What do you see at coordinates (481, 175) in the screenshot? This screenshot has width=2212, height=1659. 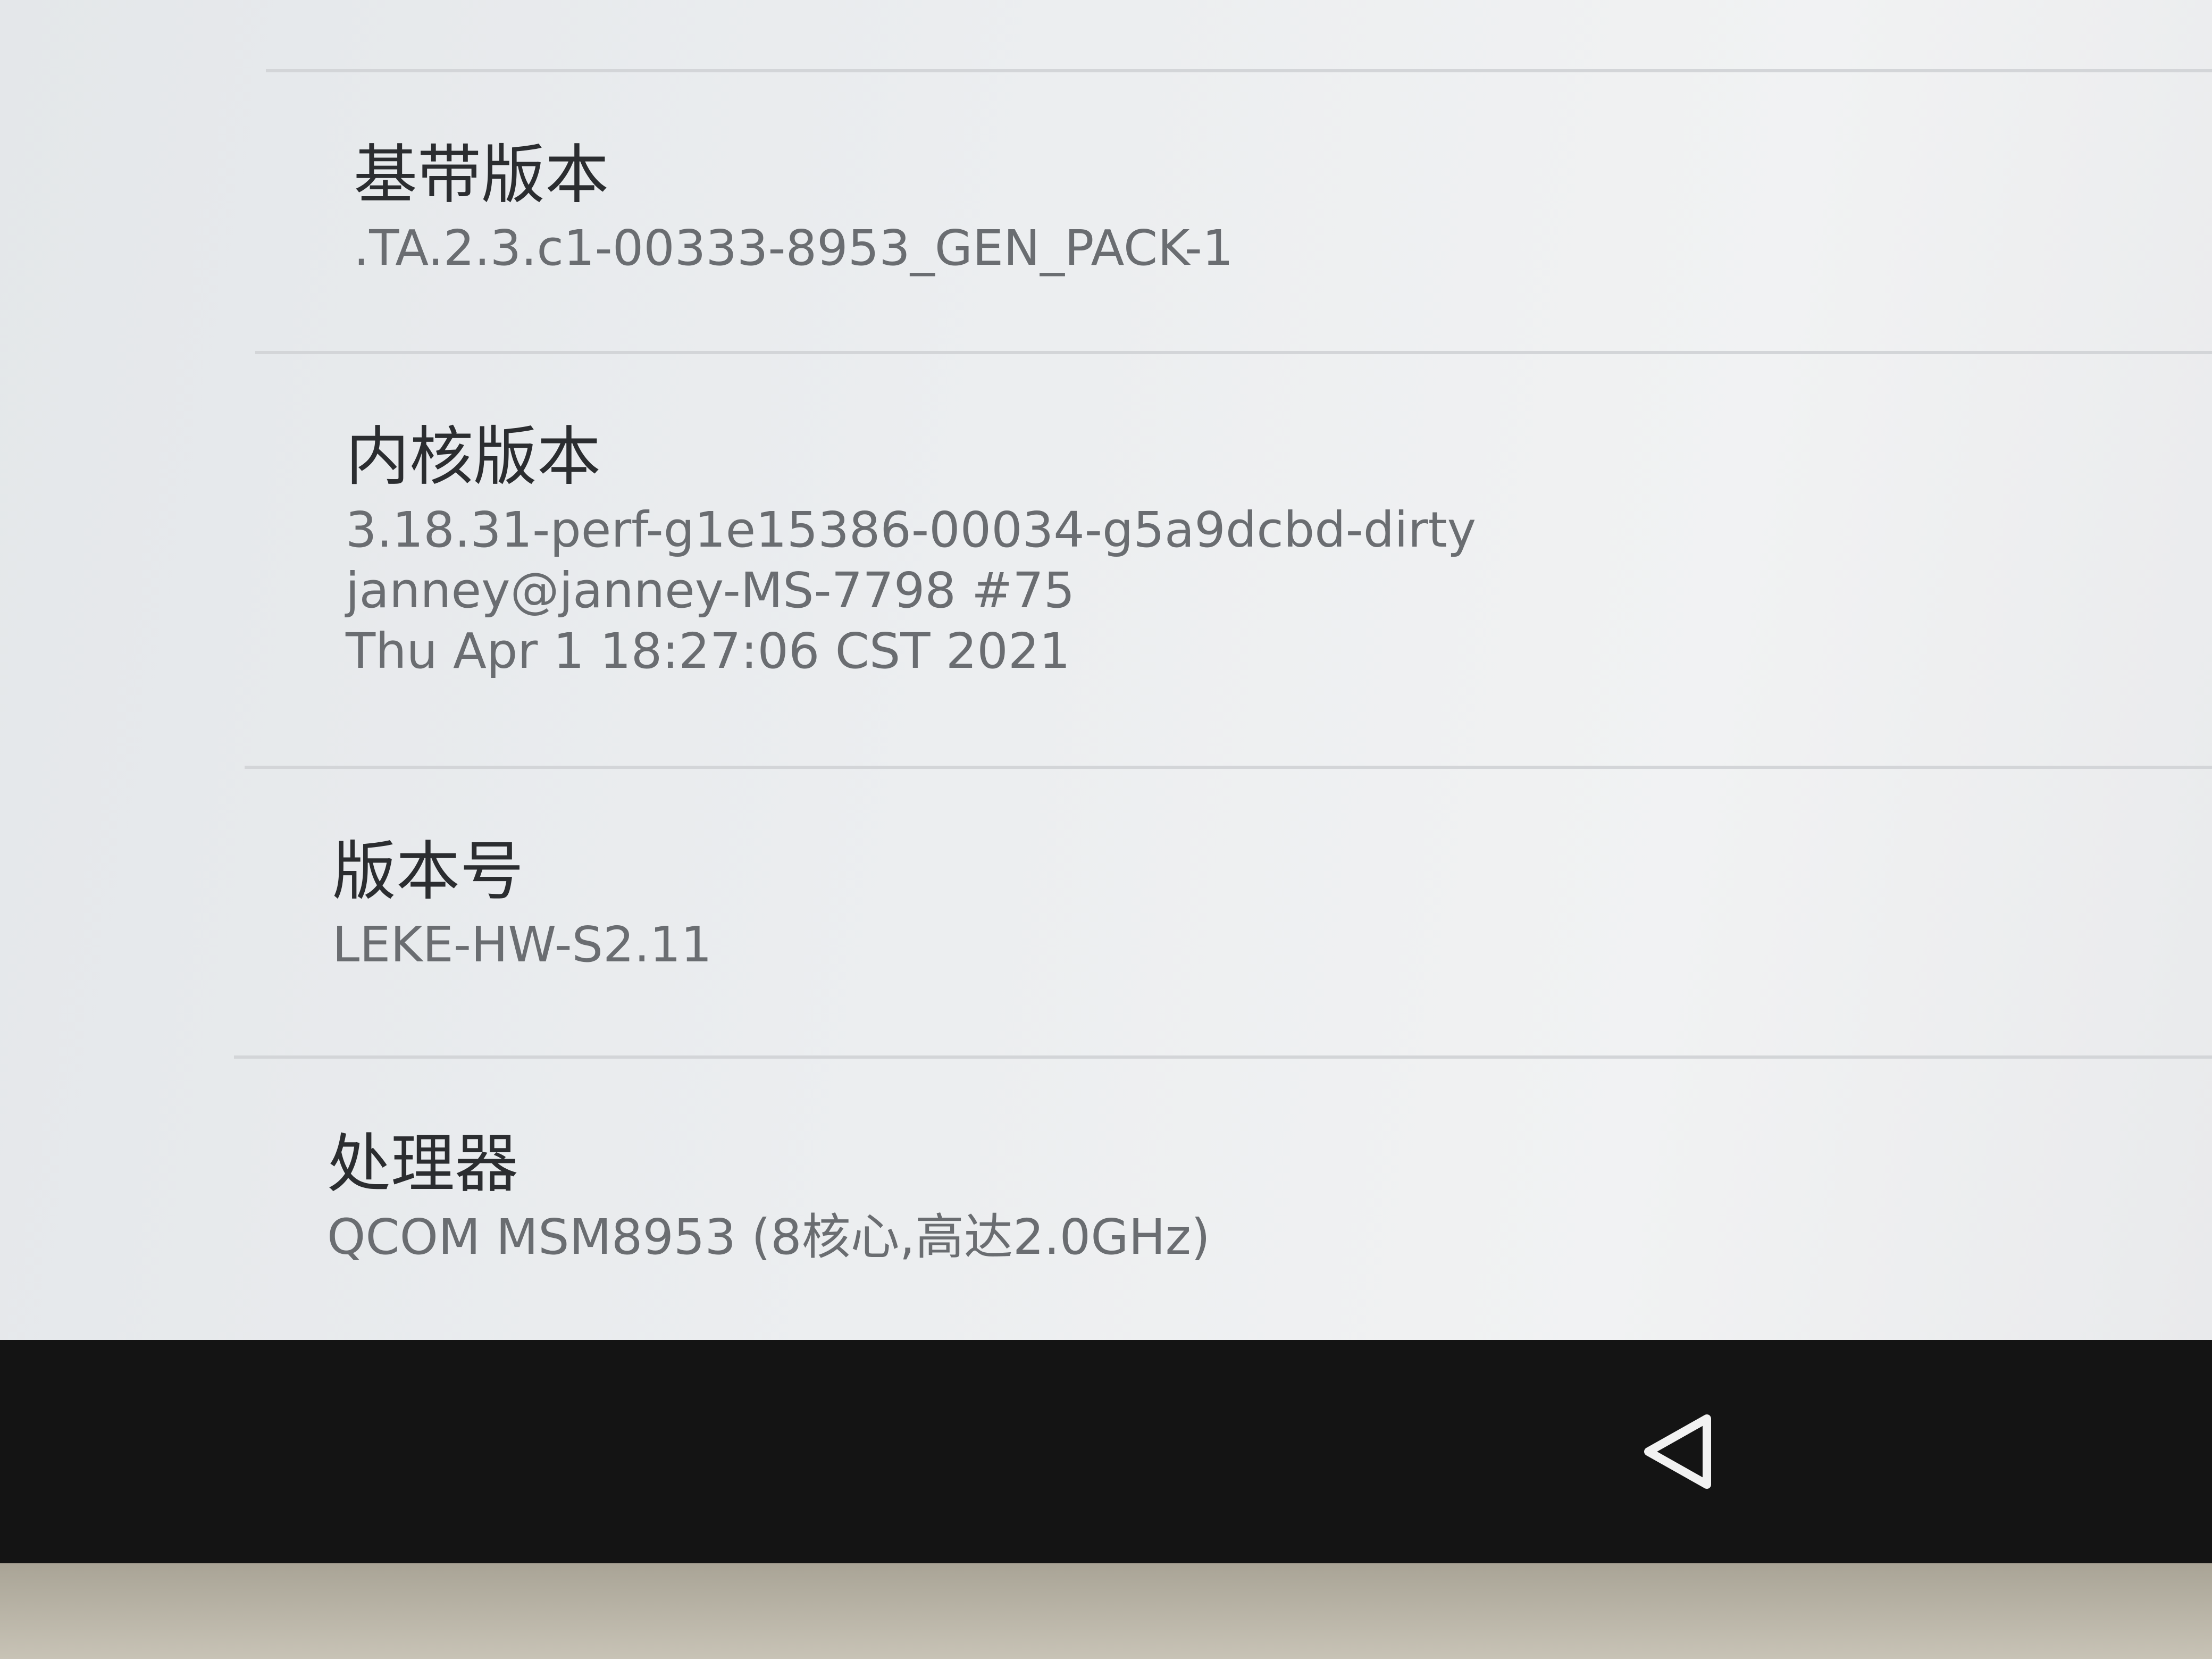 I see `pref-title: 基带版本` at bounding box center [481, 175].